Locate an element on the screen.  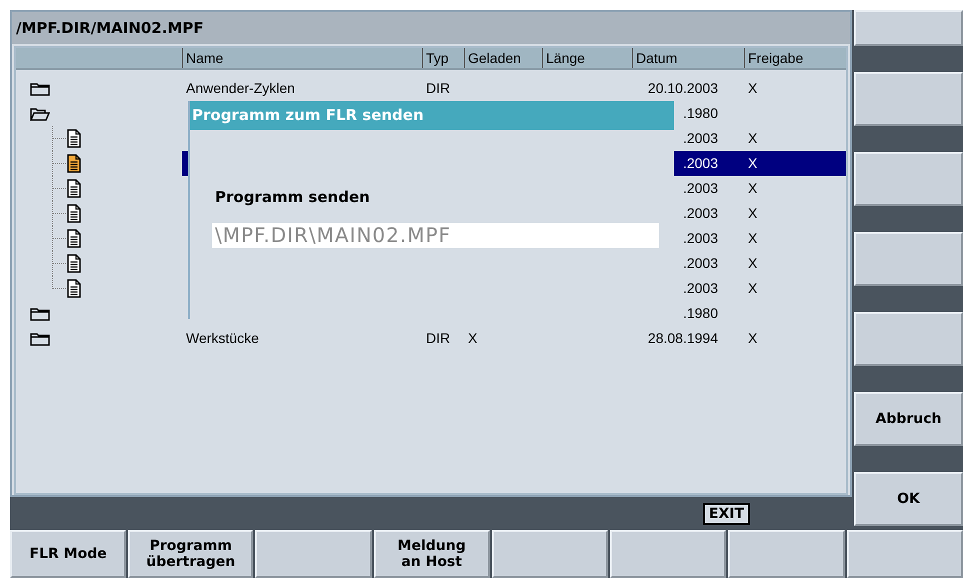
softkey: Programm übertragen is located at coordinates (191, 554).